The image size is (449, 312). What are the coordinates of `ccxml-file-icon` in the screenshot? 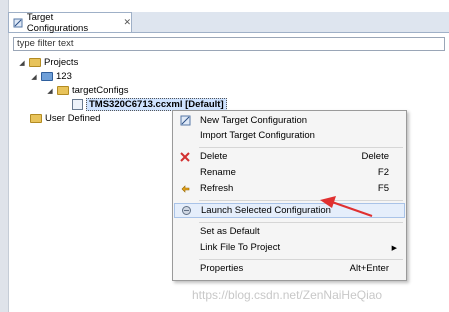 It's located at (77, 104).